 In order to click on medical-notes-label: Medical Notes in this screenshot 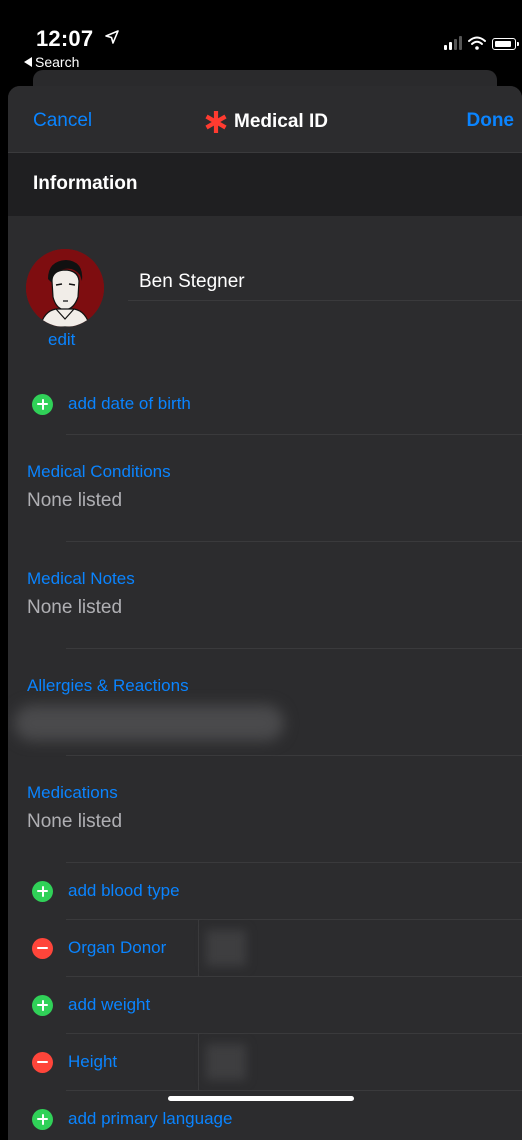, I will do `click(81, 578)`.